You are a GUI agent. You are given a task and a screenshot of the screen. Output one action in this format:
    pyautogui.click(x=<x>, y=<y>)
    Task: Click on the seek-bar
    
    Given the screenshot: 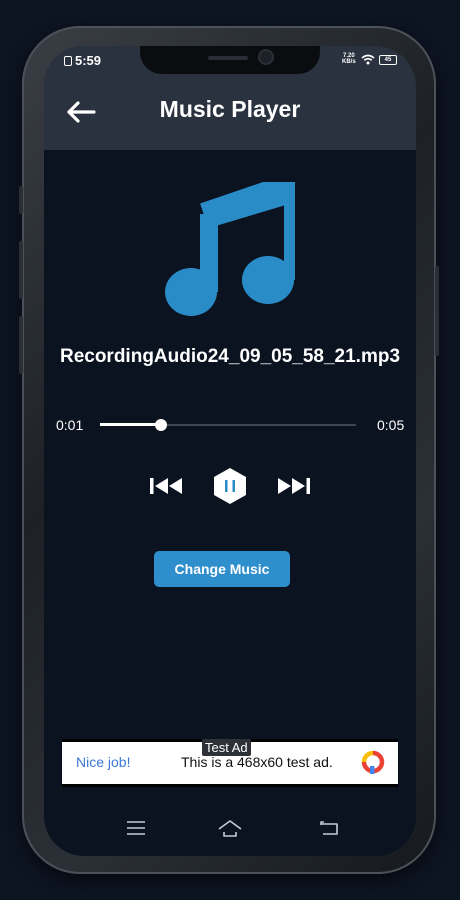 What is the action you would take?
    pyautogui.click(x=228, y=425)
    